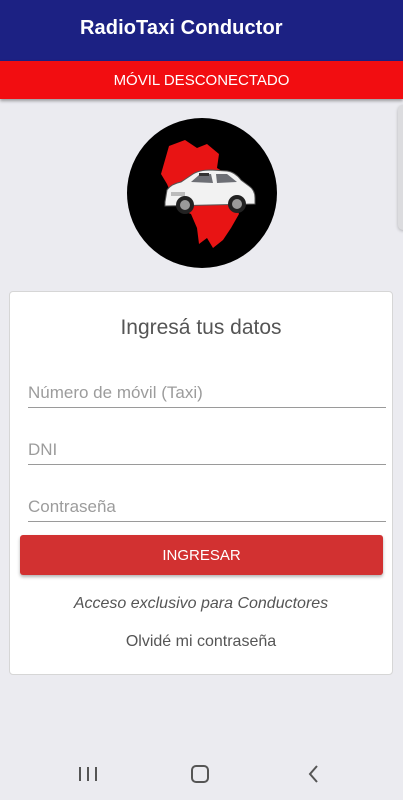  I want to click on connection-status-text: MÓVIL DESCONECTADO, so click(201, 80).